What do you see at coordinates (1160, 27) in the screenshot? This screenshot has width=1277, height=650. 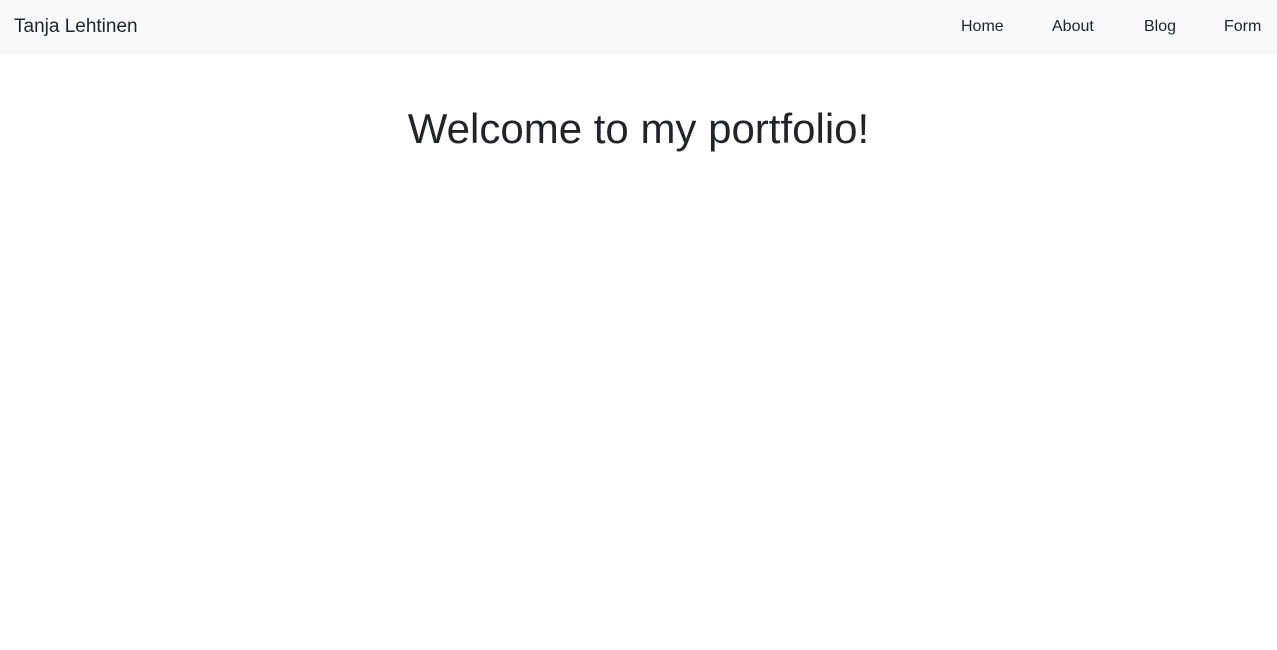 I see `nav-link-blog: Blog` at bounding box center [1160, 27].